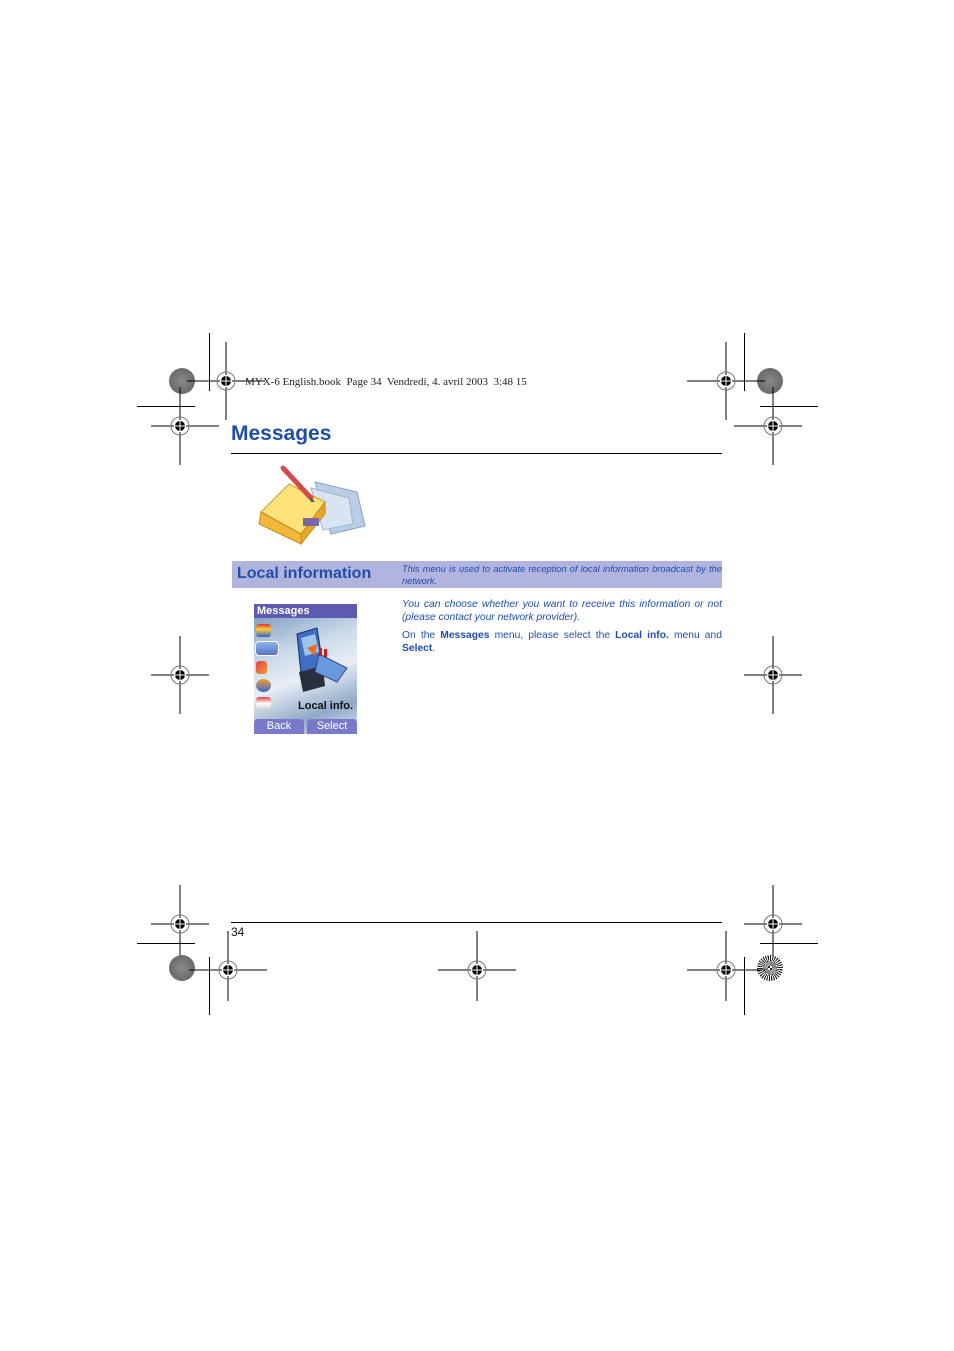  I want to click on action-select: Select, so click(417, 648).